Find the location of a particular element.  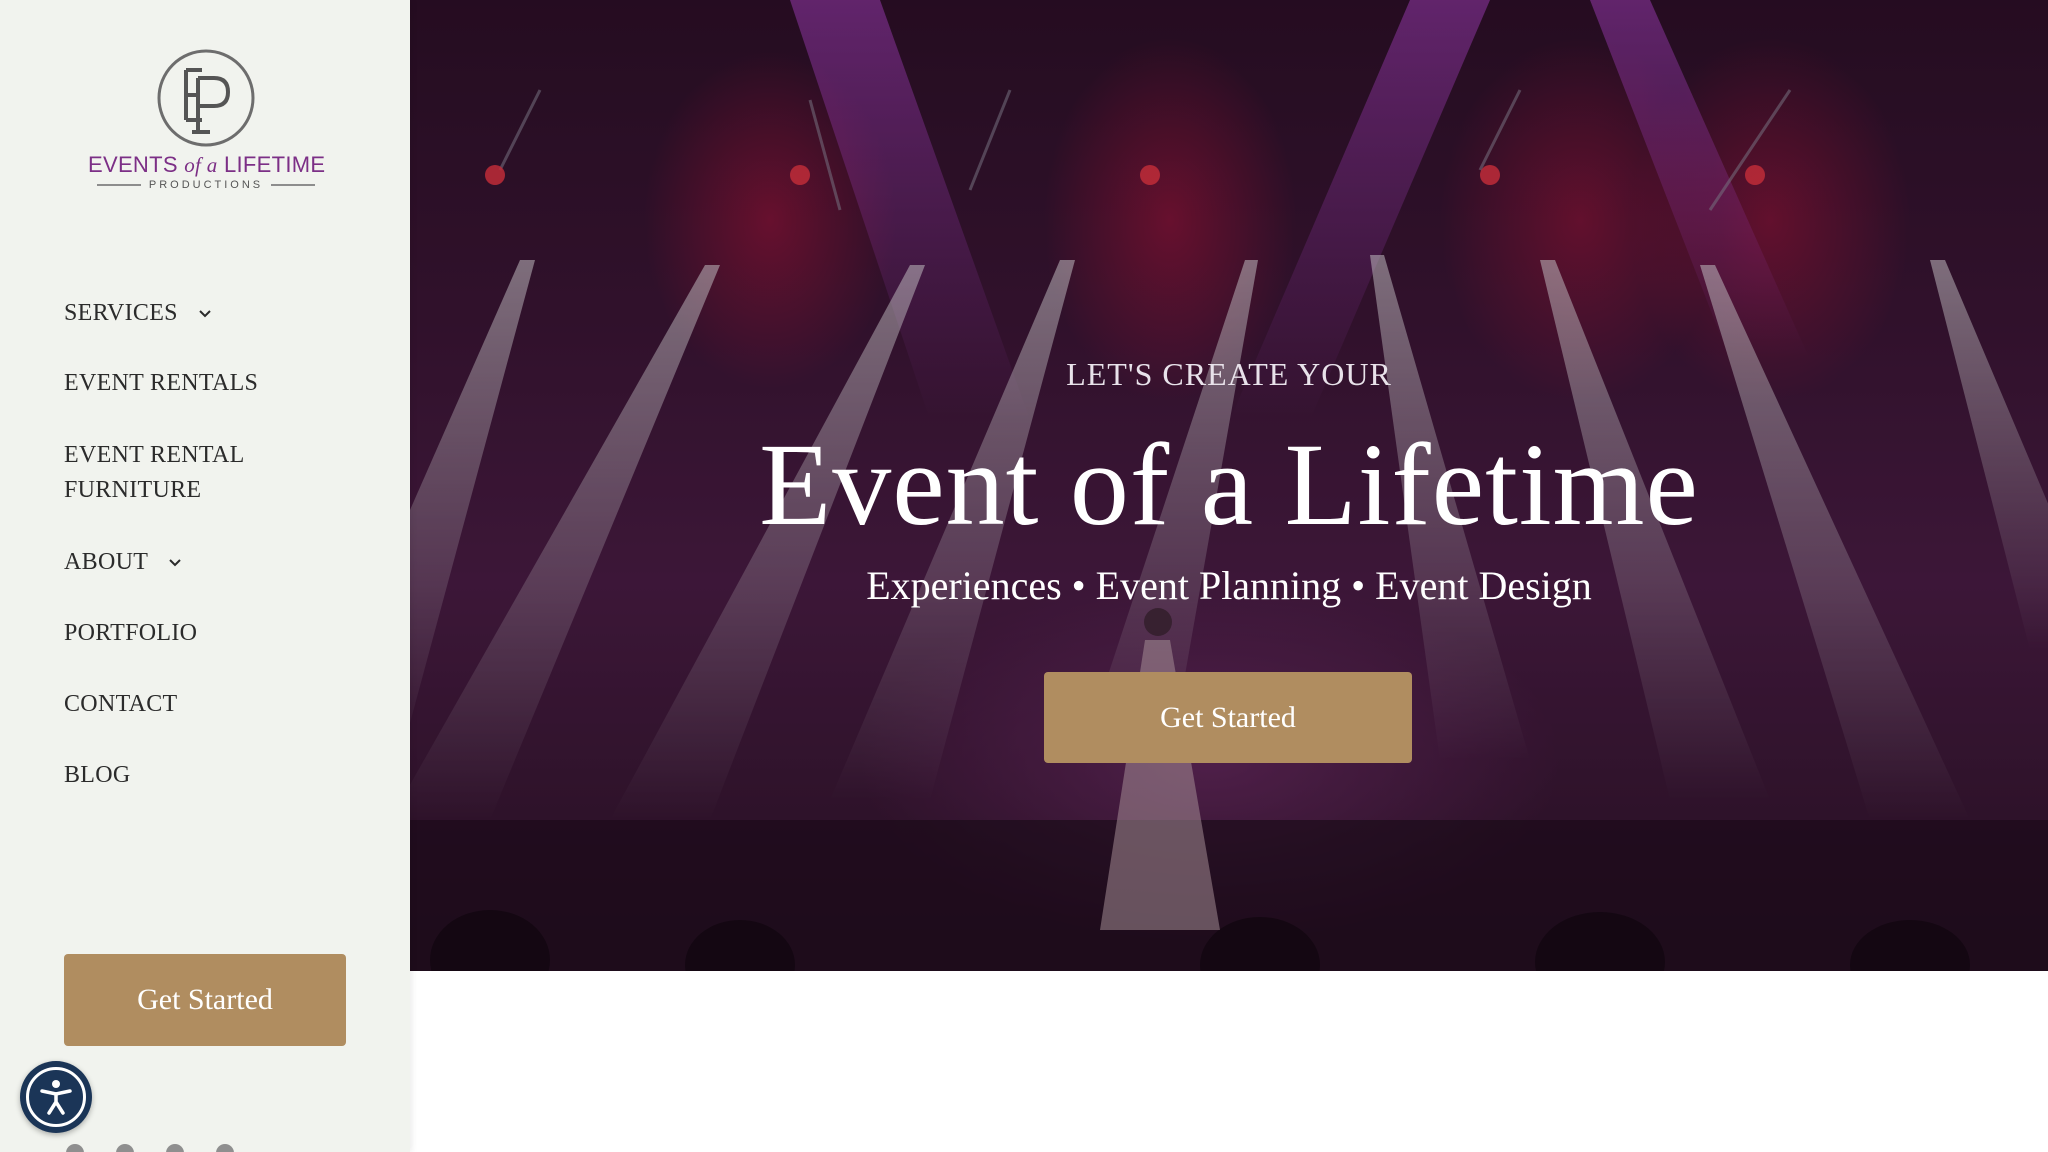

facebook-icon is located at coordinates (75, 1148).